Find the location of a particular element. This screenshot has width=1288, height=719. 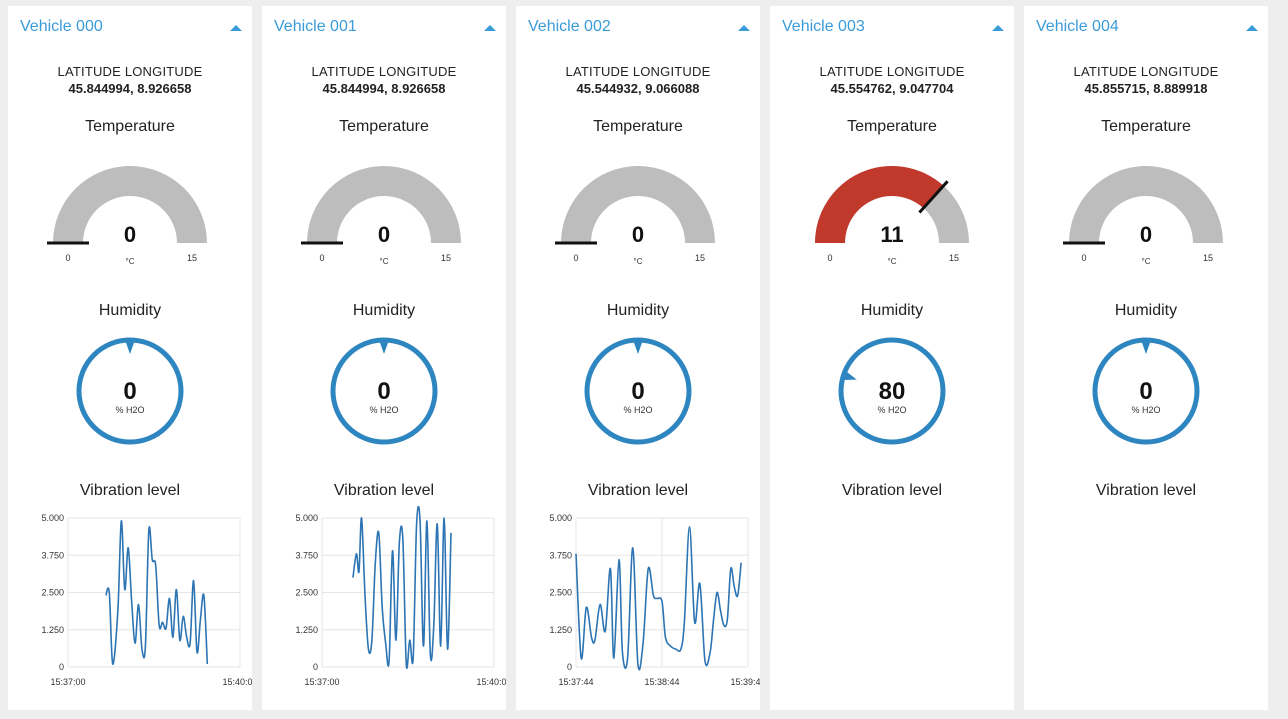

vehicle-title: Vehicle 002 is located at coordinates (569, 26).